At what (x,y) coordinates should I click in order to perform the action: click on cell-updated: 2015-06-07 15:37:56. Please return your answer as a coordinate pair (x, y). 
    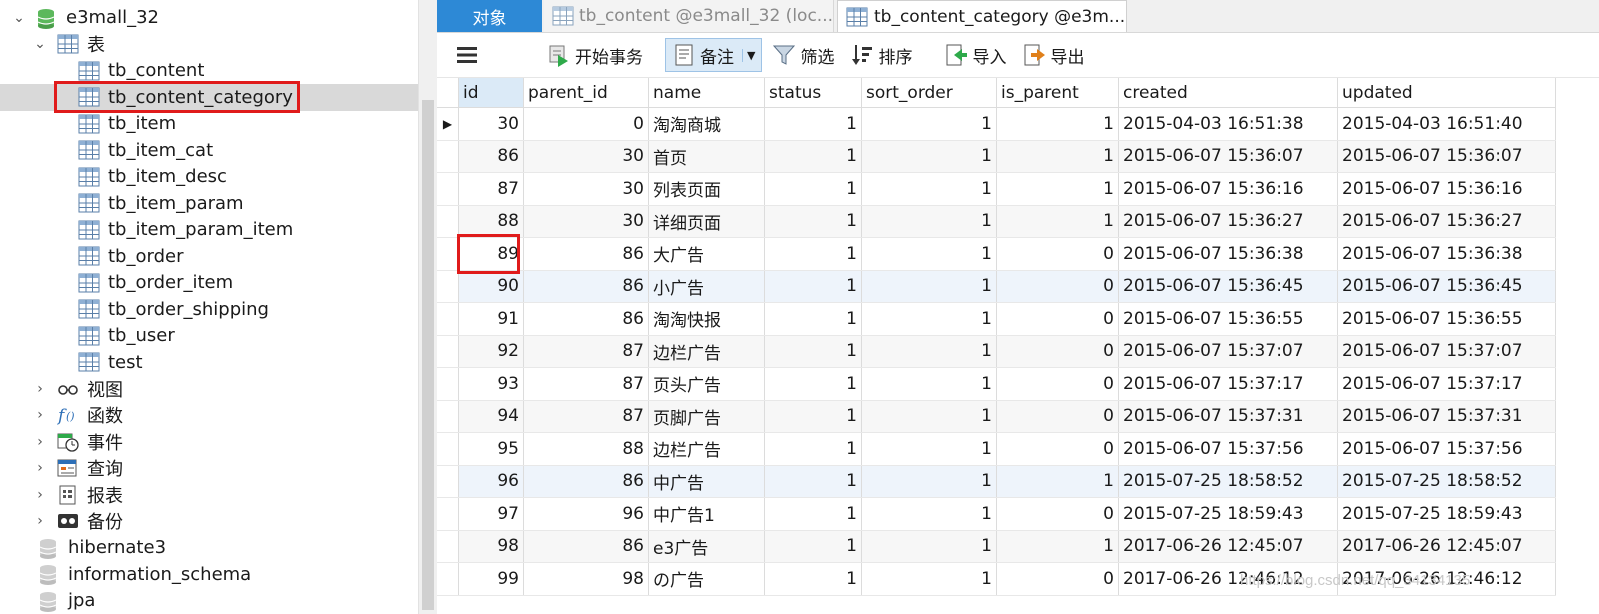
    Looking at the image, I should click on (1446, 449).